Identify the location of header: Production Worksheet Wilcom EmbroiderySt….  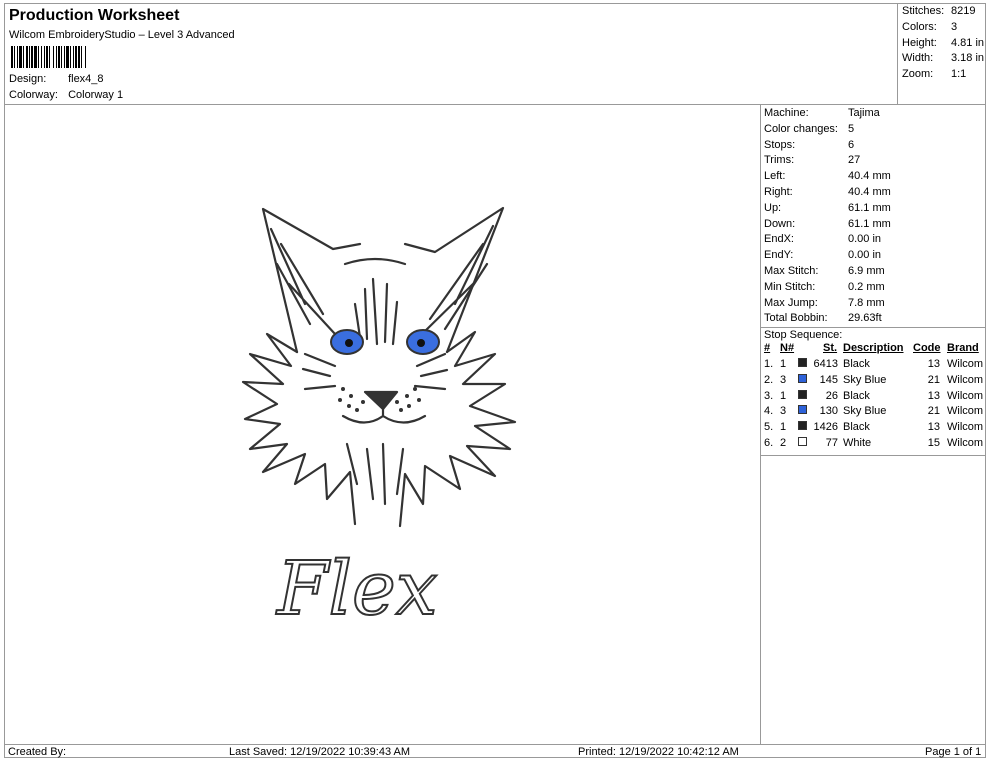
(451, 54).